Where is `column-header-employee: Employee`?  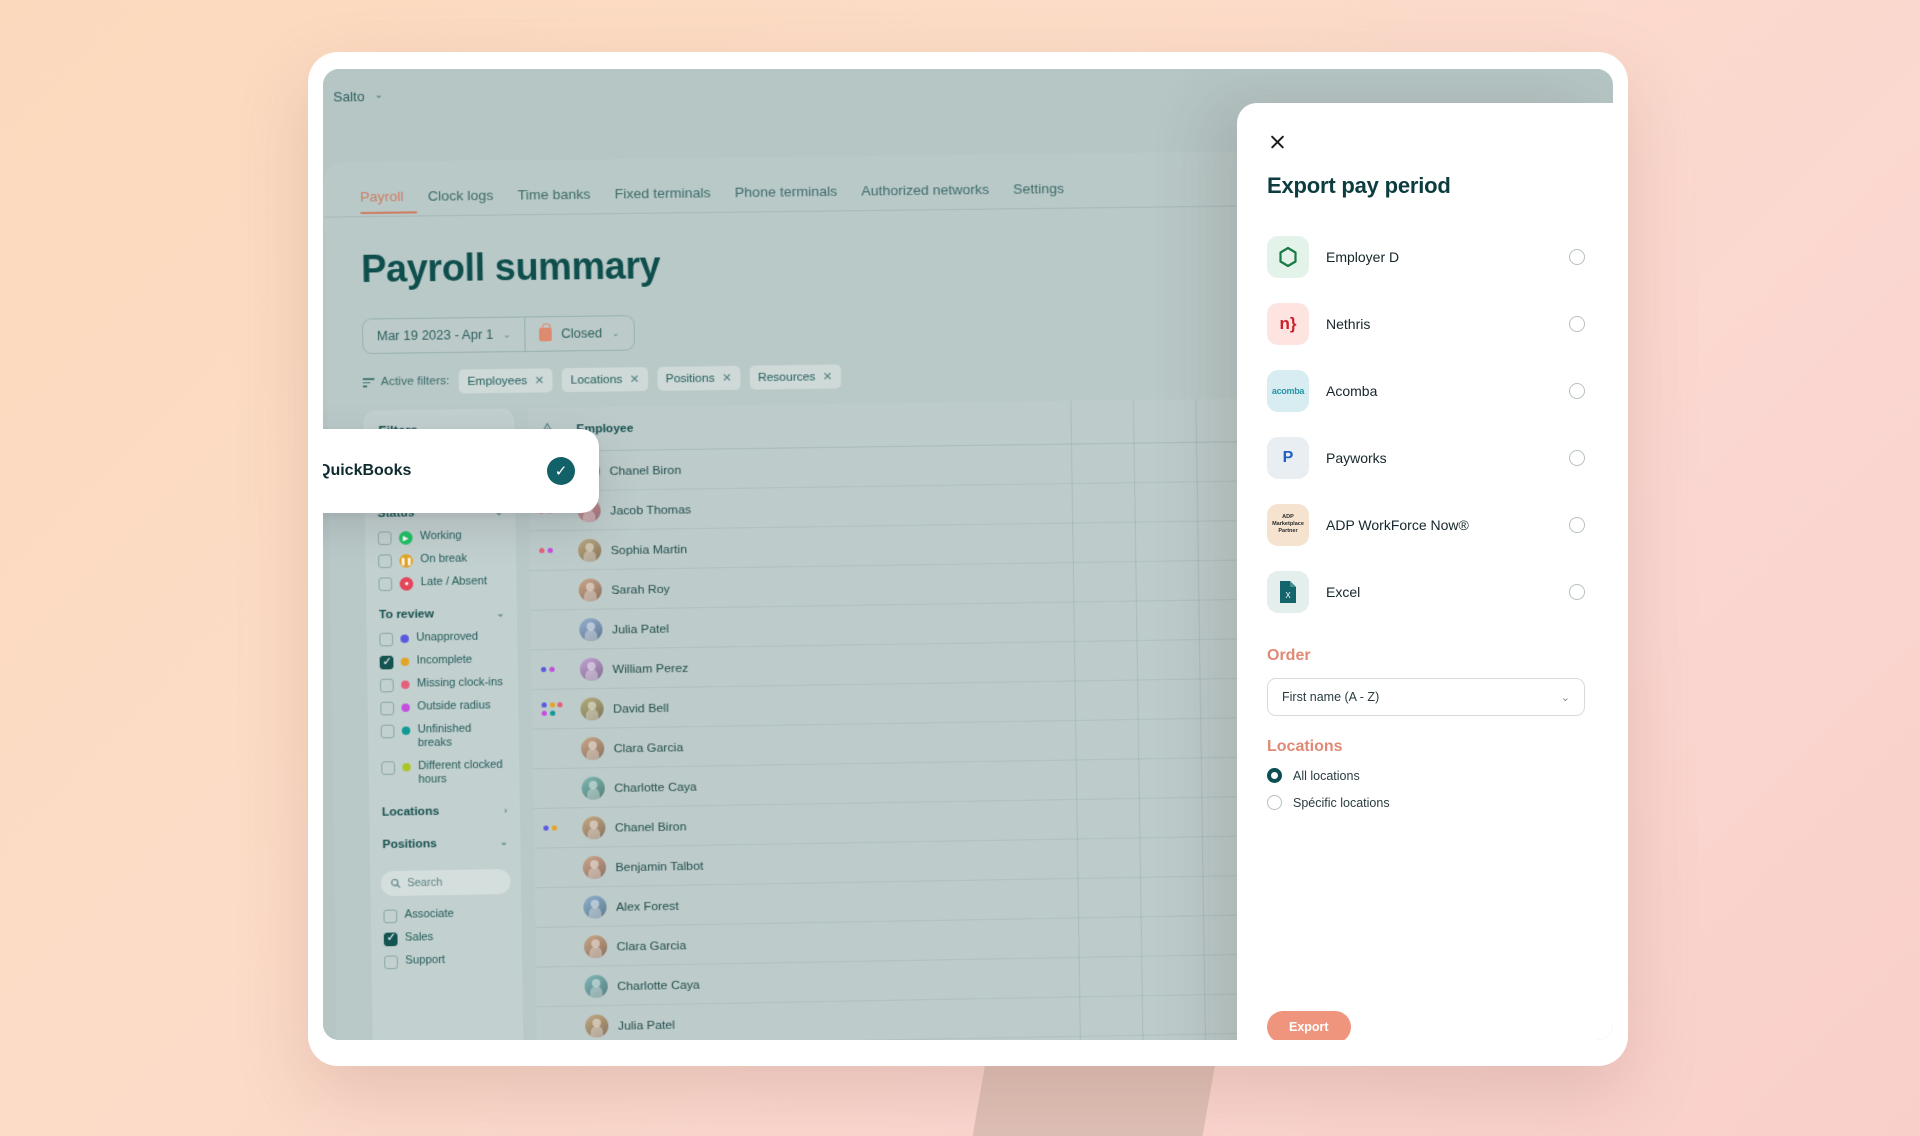
column-header-employee: Employee is located at coordinates (933, 424).